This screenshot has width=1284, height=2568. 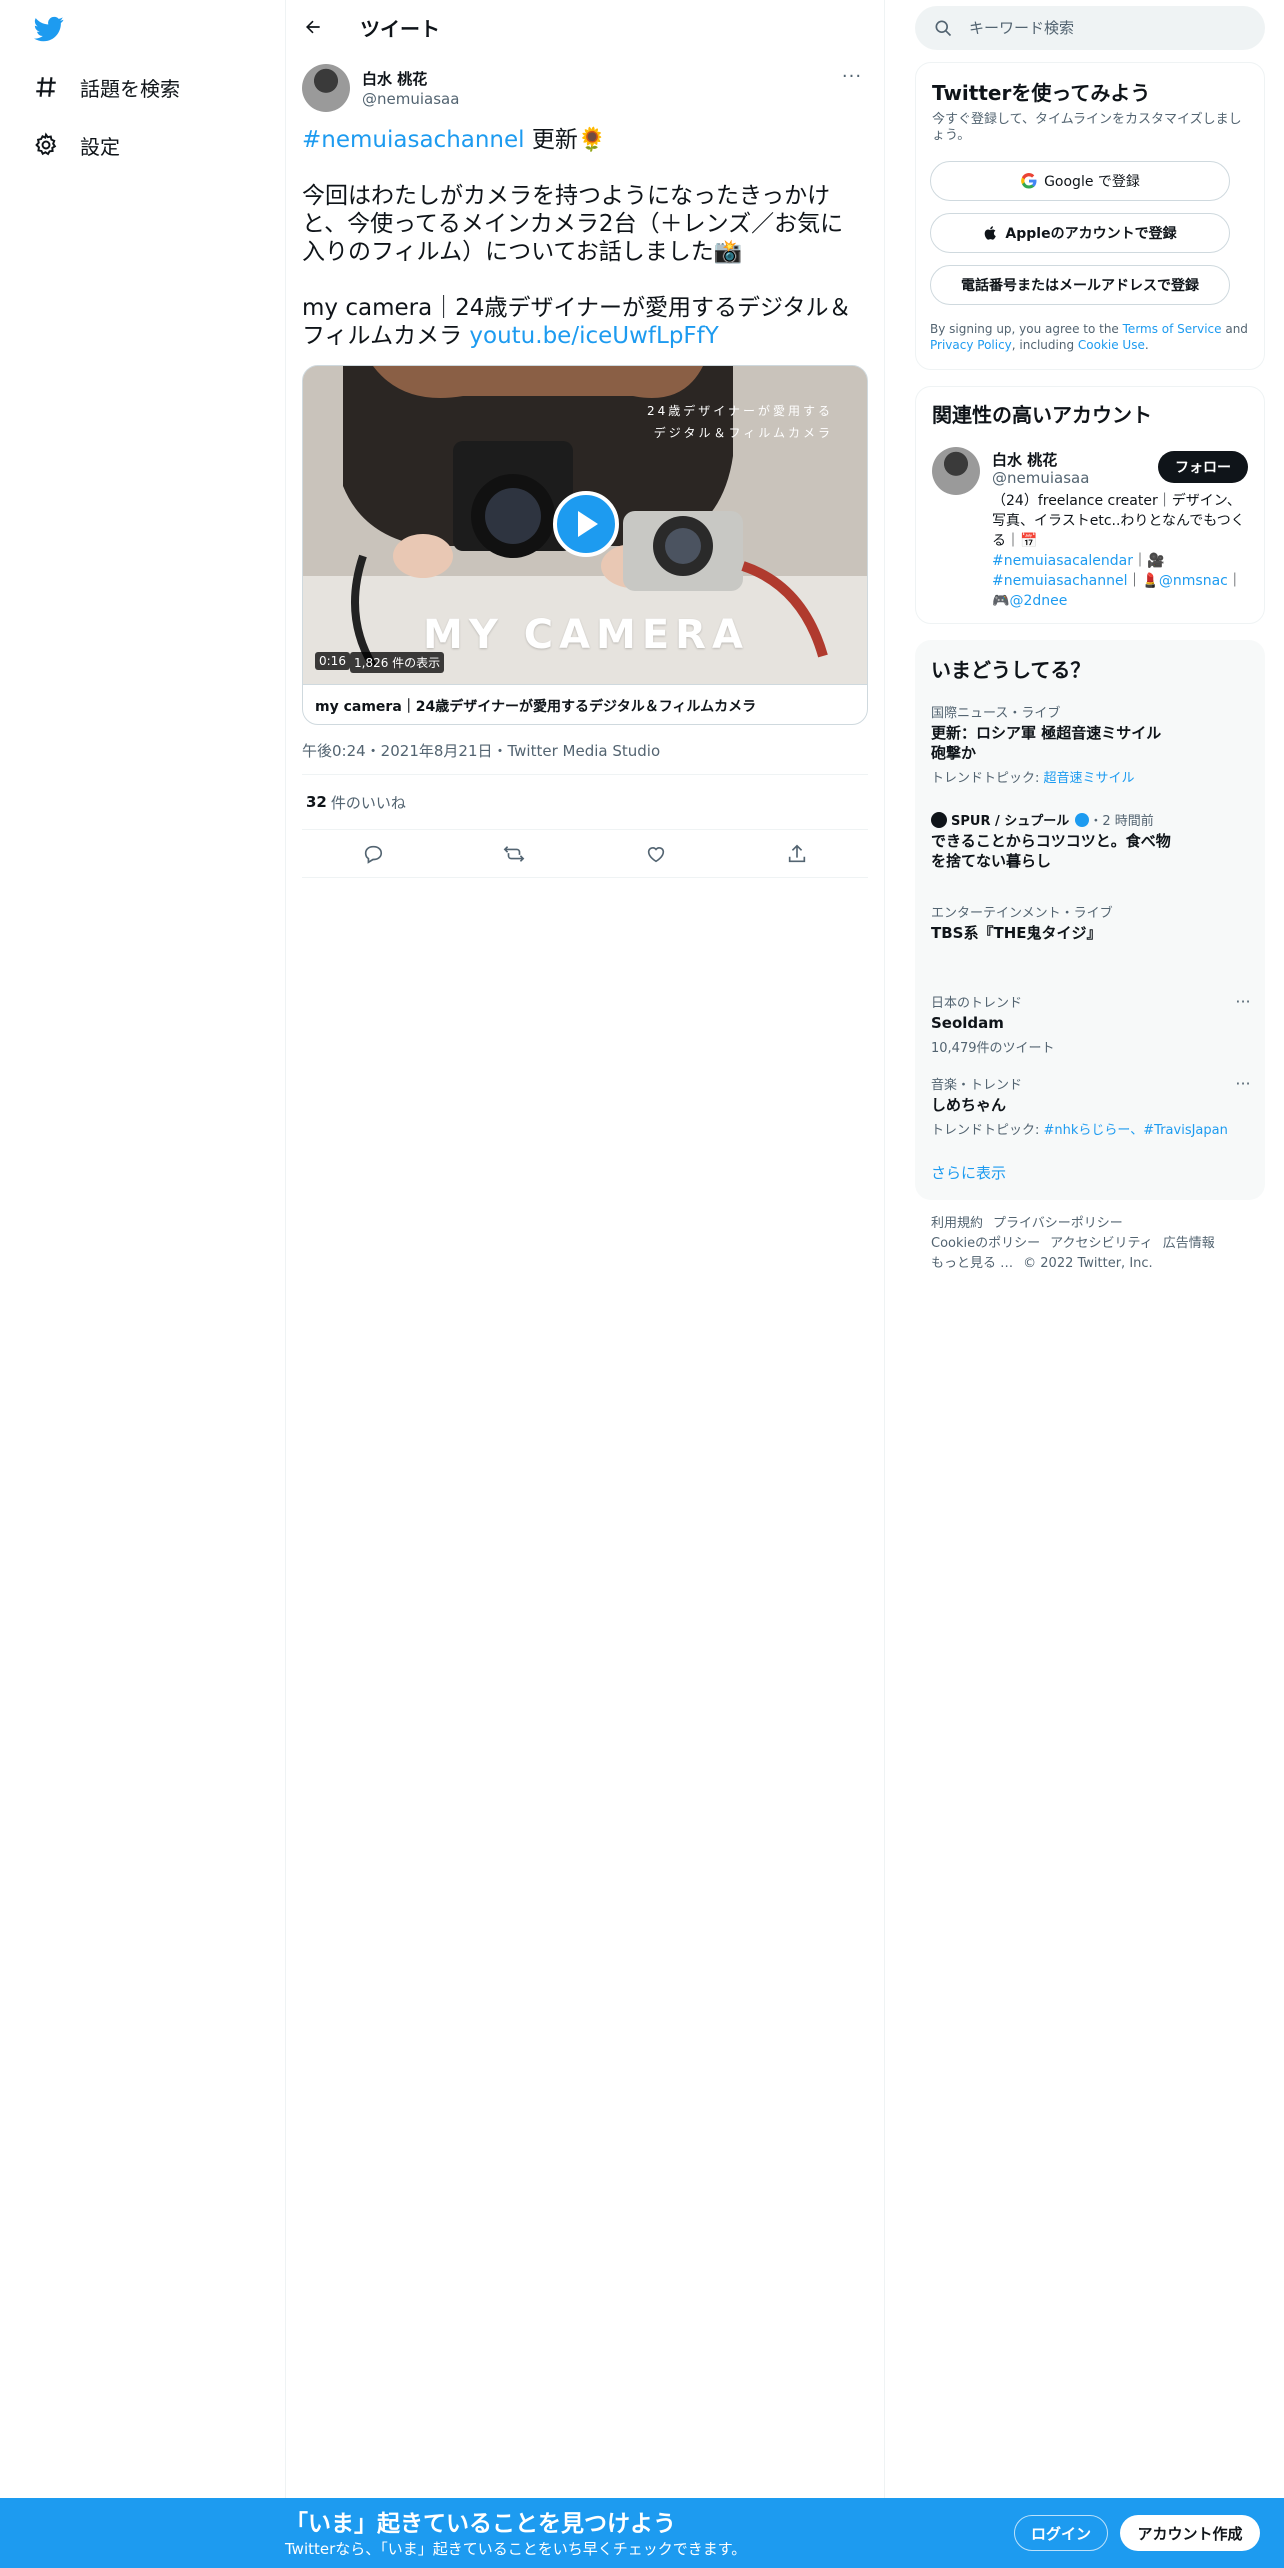 What do you see at coordinates (996, 713) in the screenshot?
I see `trend-category: 国際ニュース・ライブ` at bounding box center [996, 713].